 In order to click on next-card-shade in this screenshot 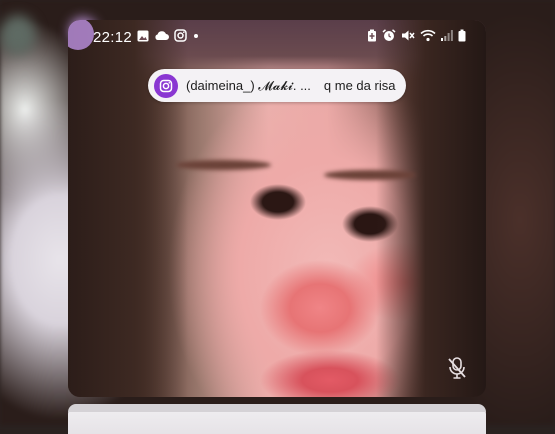, I will do `click(277, 408)`.